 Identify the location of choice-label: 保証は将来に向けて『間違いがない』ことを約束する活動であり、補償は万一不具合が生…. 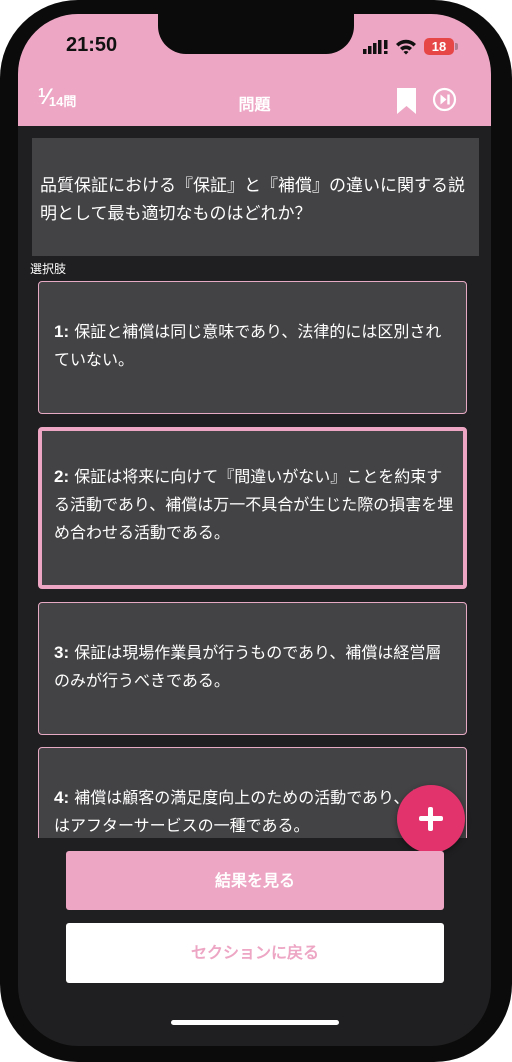
(254, 504).